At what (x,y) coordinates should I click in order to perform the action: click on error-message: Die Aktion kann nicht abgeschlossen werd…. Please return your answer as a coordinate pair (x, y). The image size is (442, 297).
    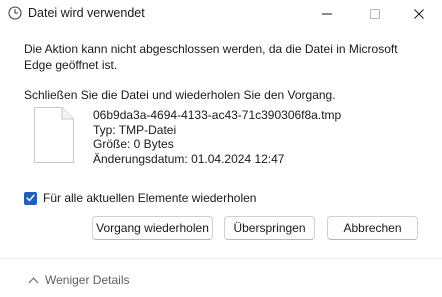
    Looking at the image, I should click on (211, 57).